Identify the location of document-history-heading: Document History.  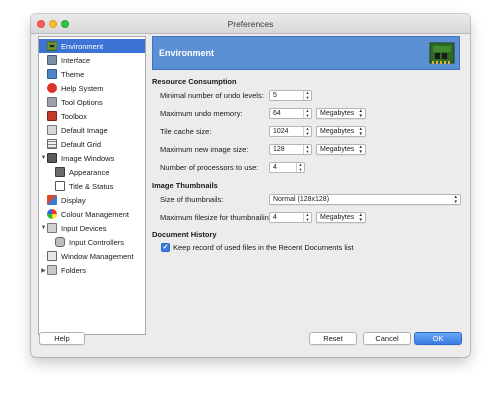
(184, 234).